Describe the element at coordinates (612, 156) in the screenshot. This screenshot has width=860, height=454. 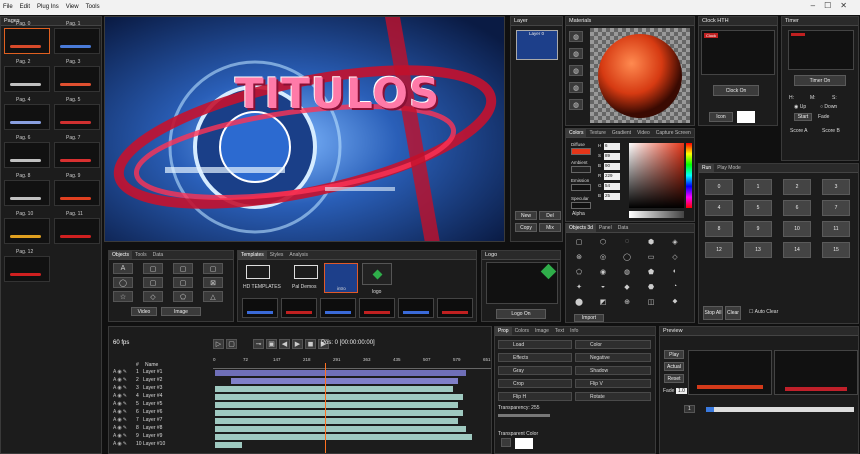
I see `color-field-input: 89` at that location.